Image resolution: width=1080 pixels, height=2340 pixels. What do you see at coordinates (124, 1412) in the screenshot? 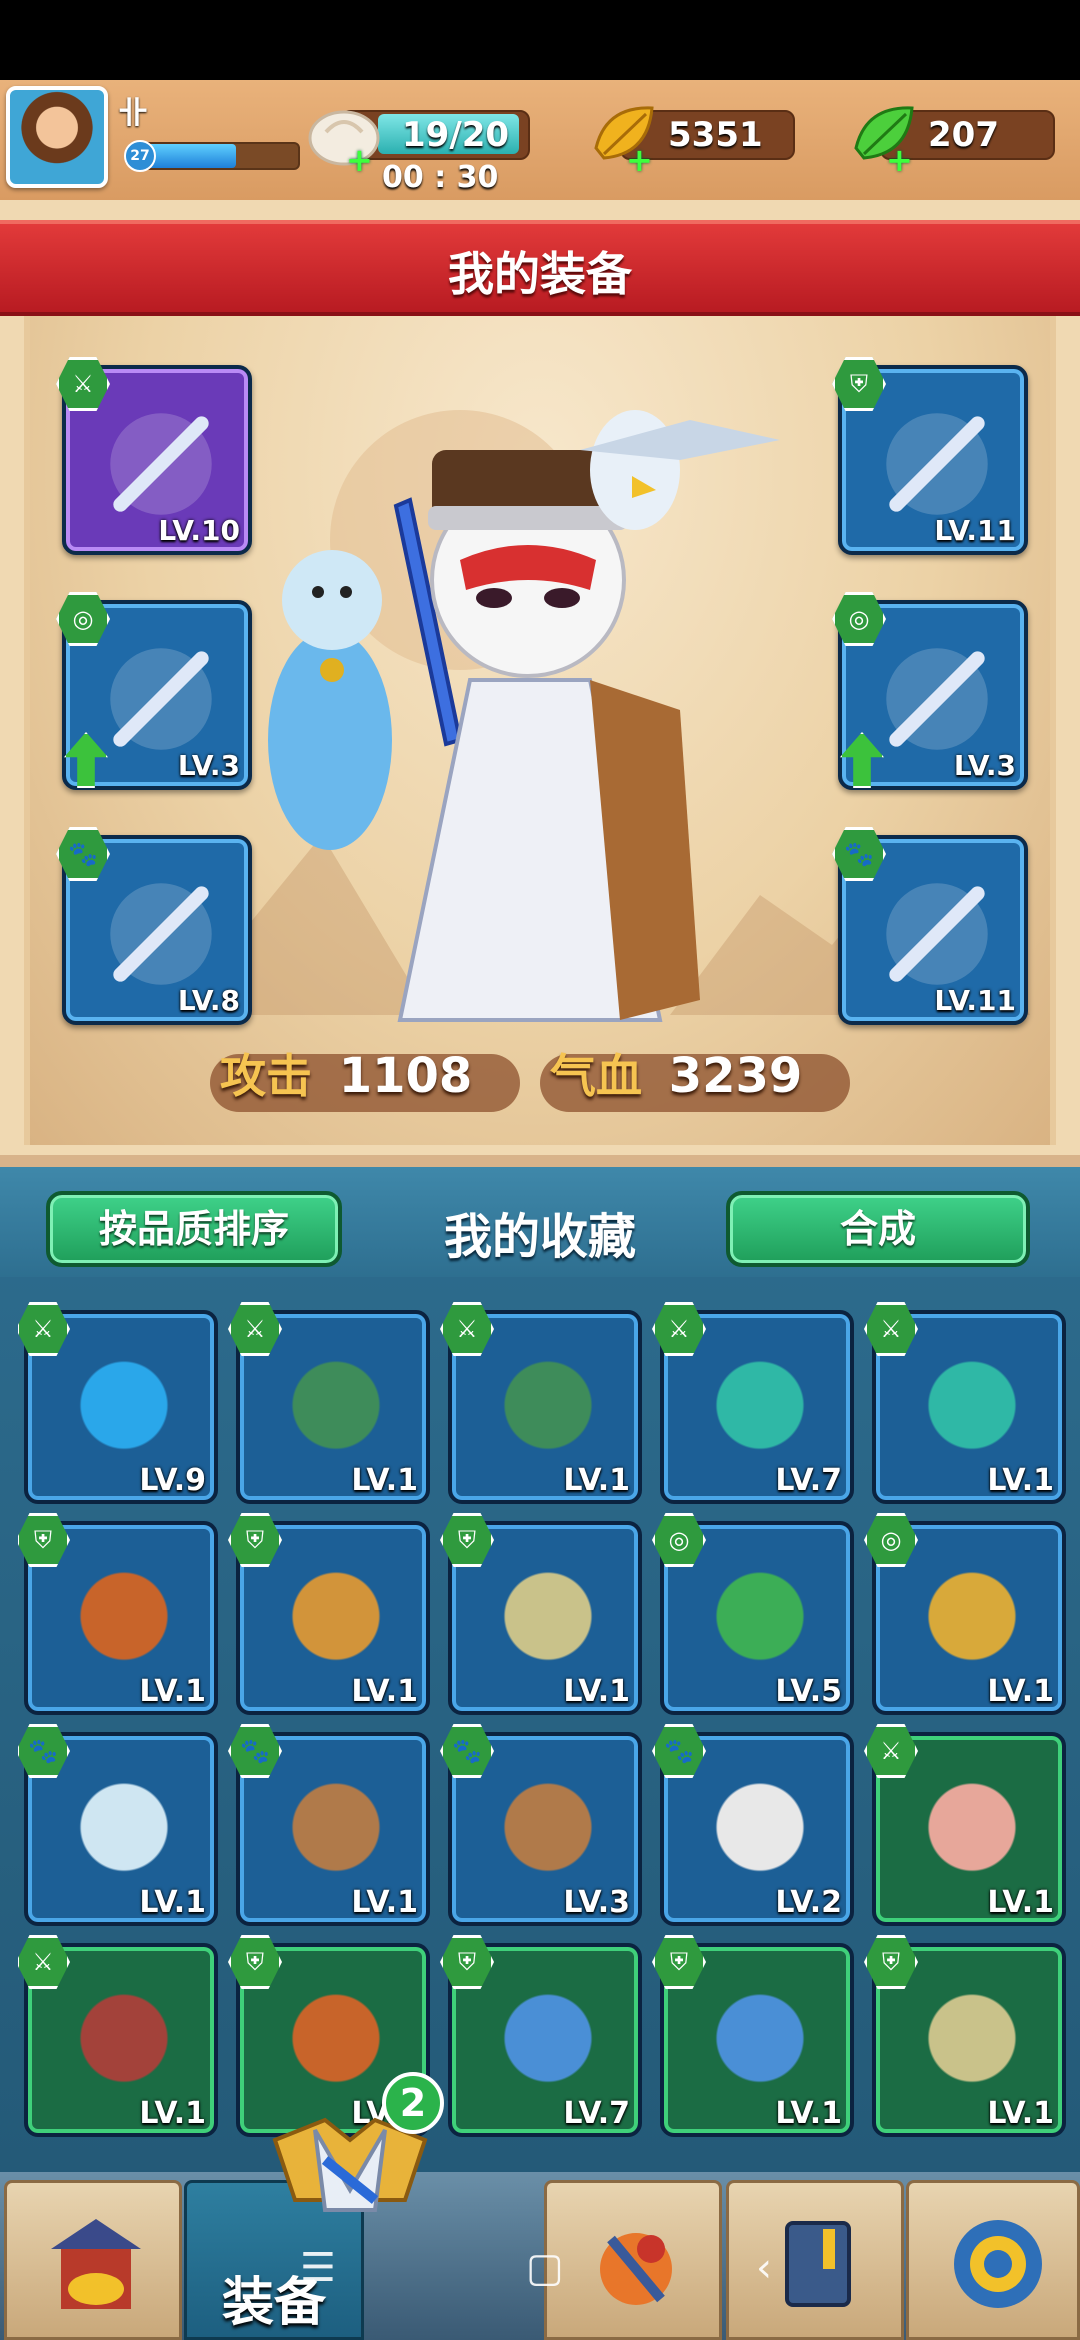
I see `blue-fan-icon` at bounding box center [124, 1412].